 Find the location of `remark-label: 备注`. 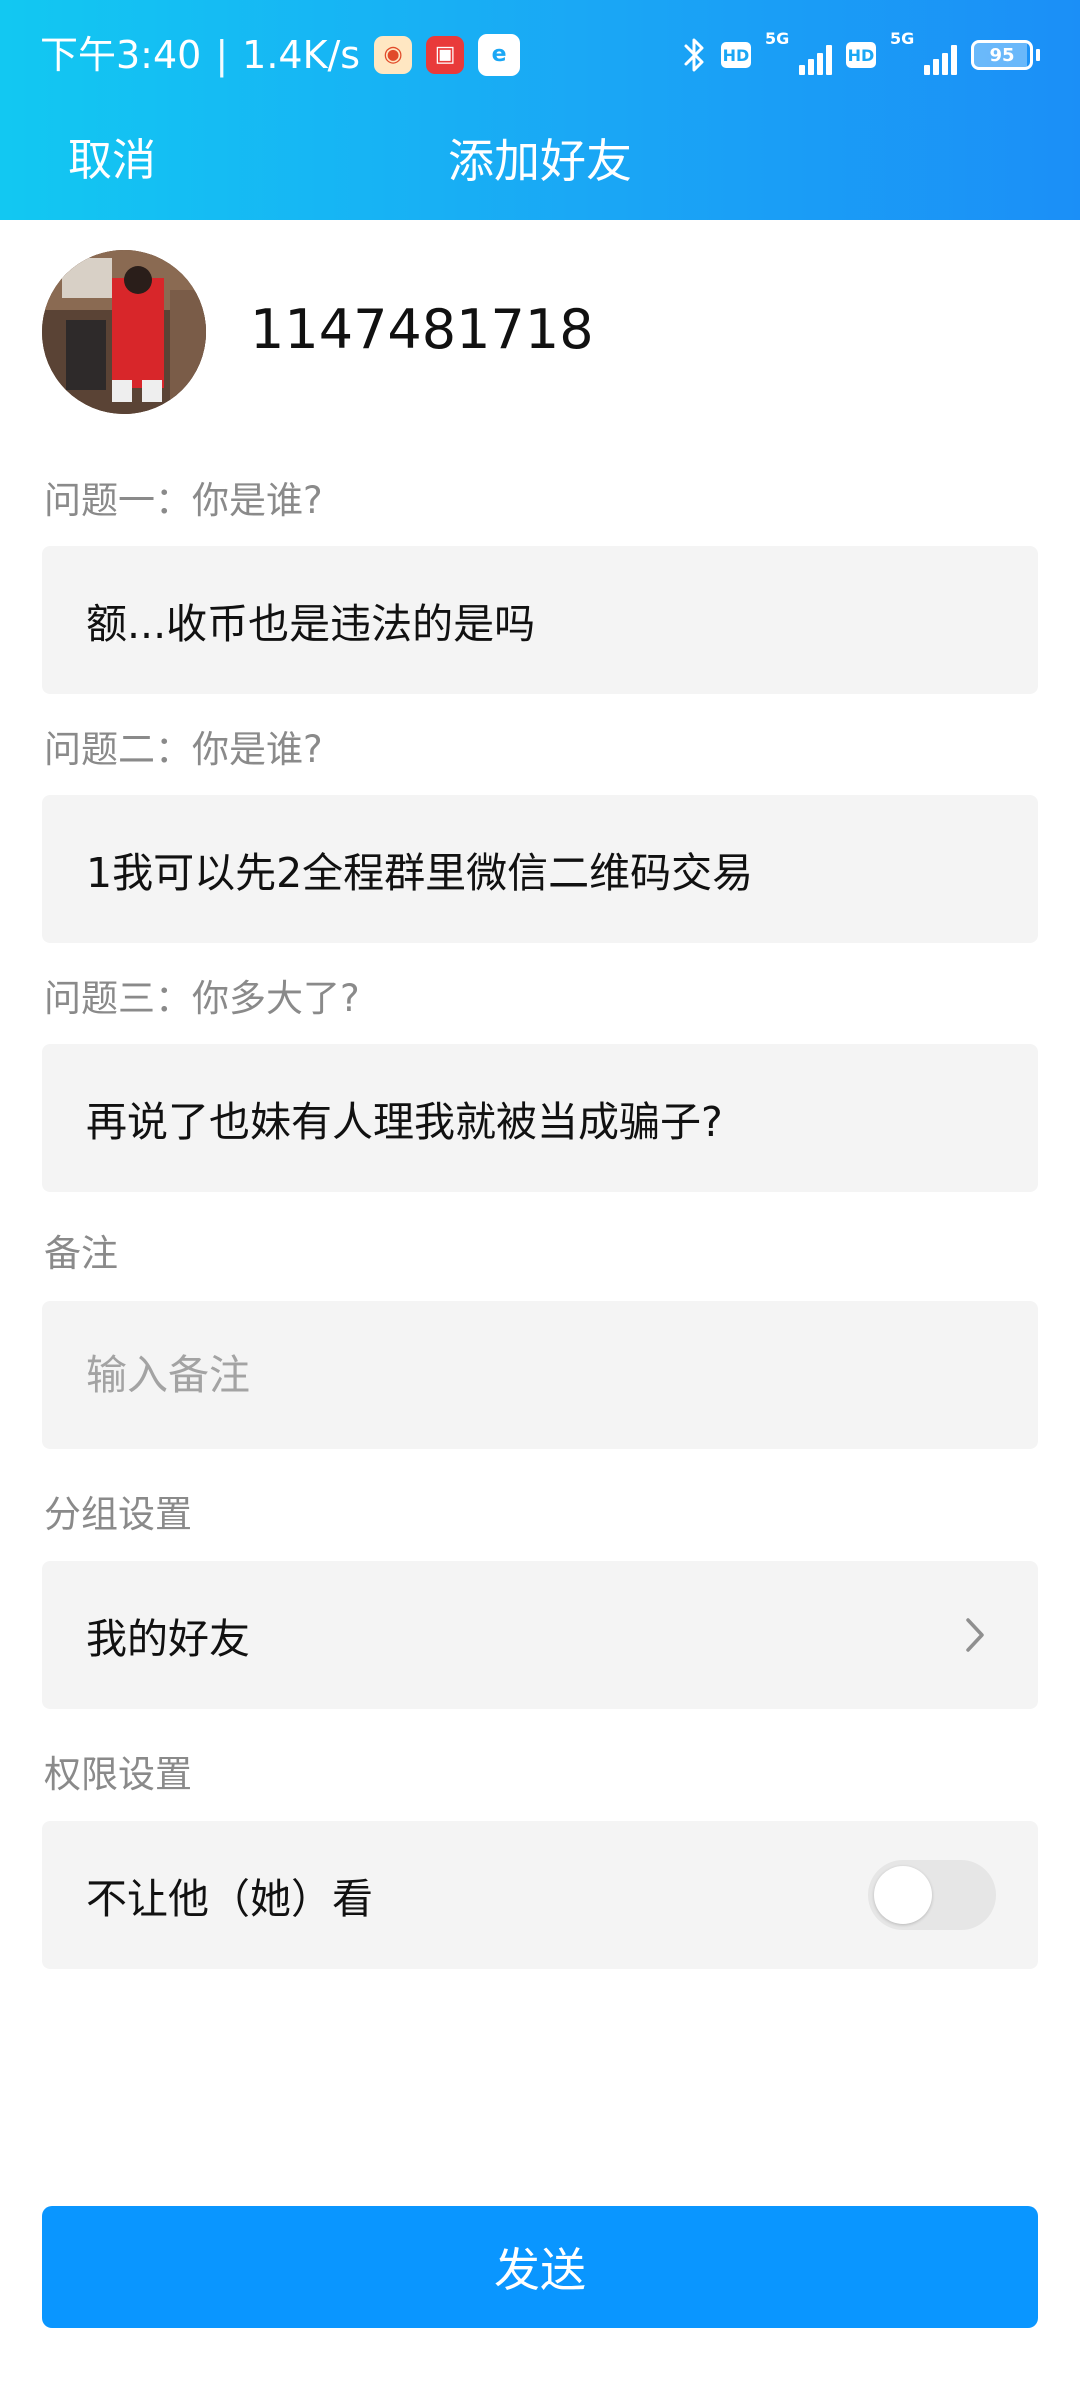

remark-label: 备注 is located at coordinates (81, 1253).